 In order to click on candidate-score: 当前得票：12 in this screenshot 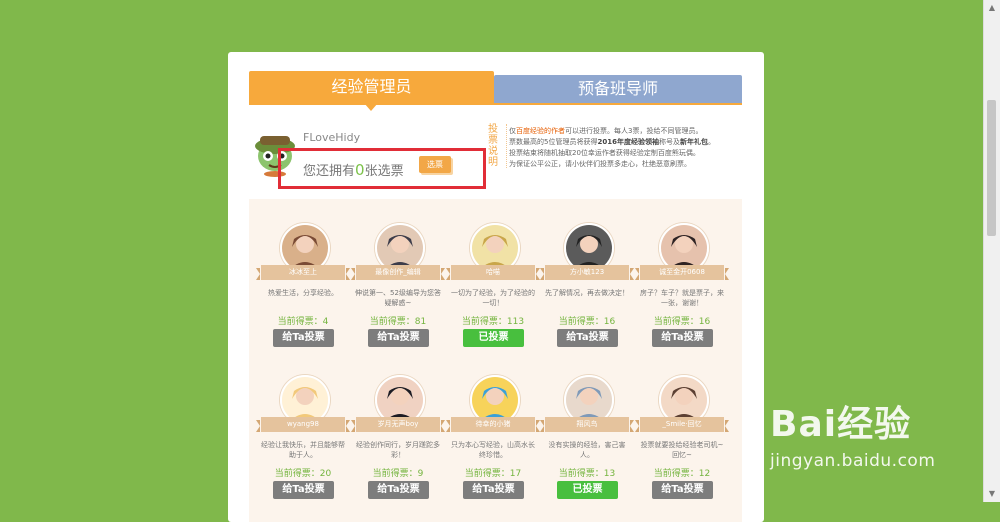, I will do `click(682, 474)`.